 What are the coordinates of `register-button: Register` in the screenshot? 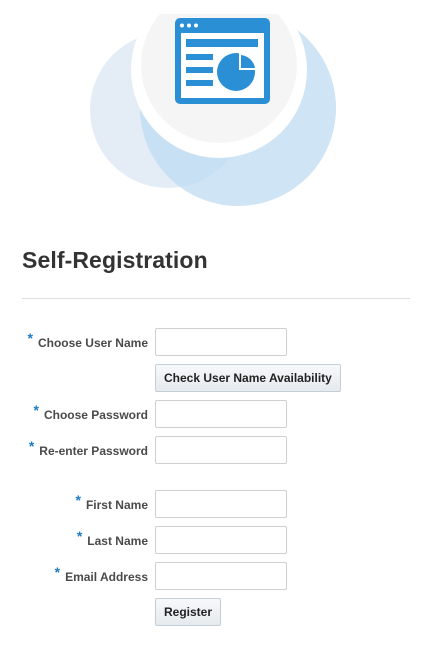 It's located at (188, 612).